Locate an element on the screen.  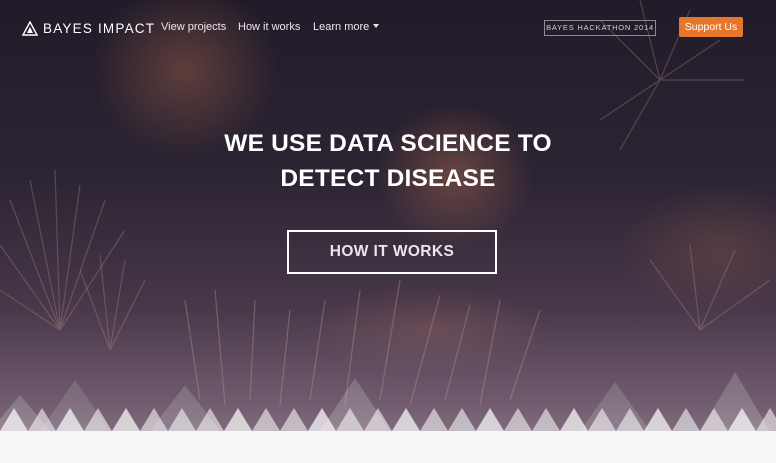
page-content-start is located at coordinates (388, 447).